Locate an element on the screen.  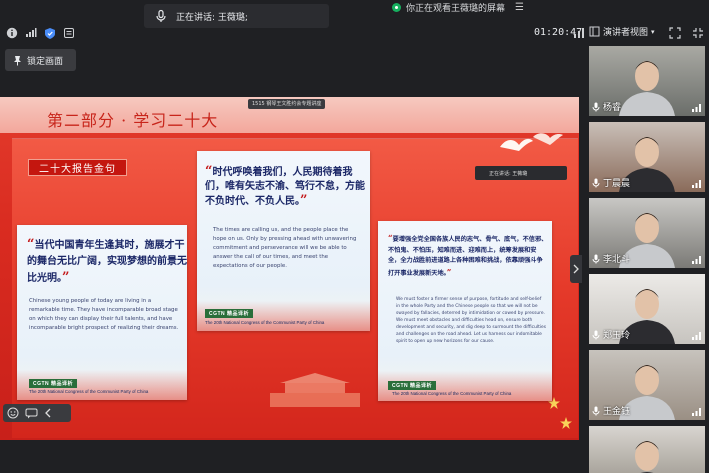
participant-name: 杨睿 is located at coordinates (606, 106).